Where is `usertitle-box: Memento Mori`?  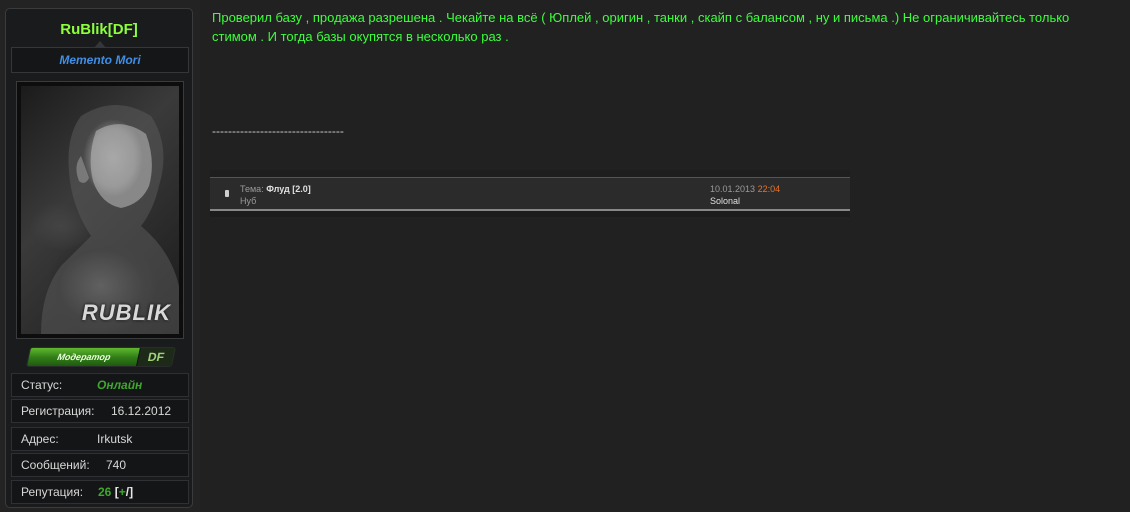 usertitle-box: Memento Mori is located at coordinates (100, 57).